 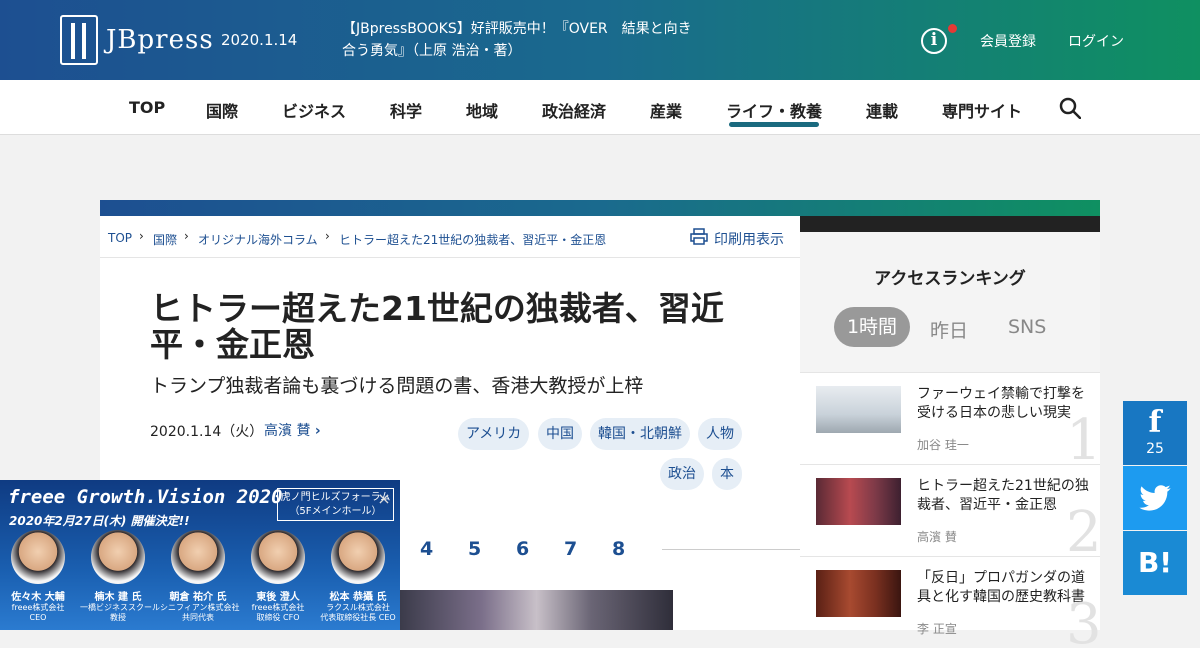 What do you see at coordinates (198, 617) in the screenshot?
I see `speaker-role: 共同代表` at bounding box center [198, 617].